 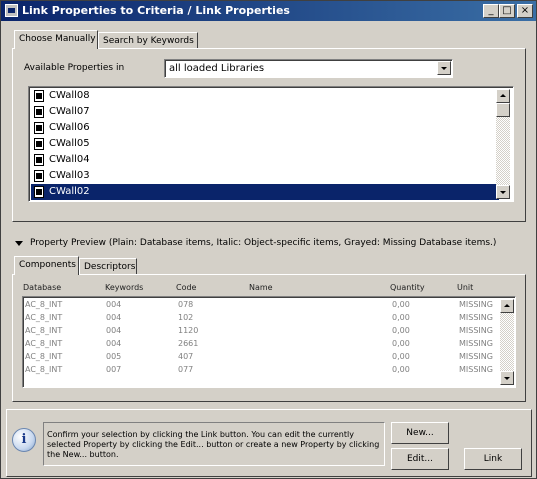 What do you see at coordinates (148, 40) in the screenshot?
I see `tab-search-by-keywords: Search by Keywords` at bounding box center [148, 40].